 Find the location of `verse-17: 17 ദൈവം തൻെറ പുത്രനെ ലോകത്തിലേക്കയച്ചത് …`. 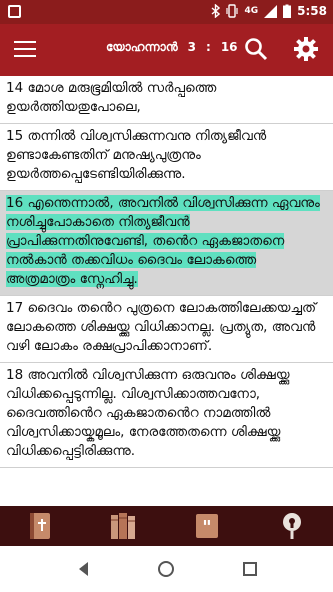

verse-17: 17 ദൈവം തൻെറ പുത്രനെ ലോകത്തിലേക്കയച്ചത് … is located at coordinates (166, 329).